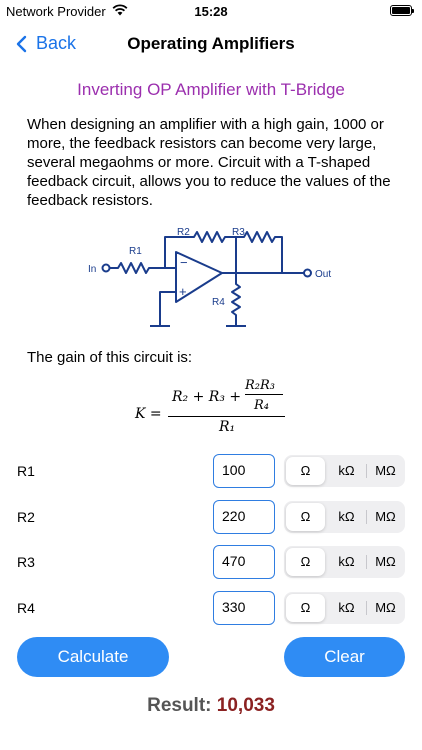  Describe the element at coordinates (183, 291) in the screenshot. I see `plus-sign: +` at that location.